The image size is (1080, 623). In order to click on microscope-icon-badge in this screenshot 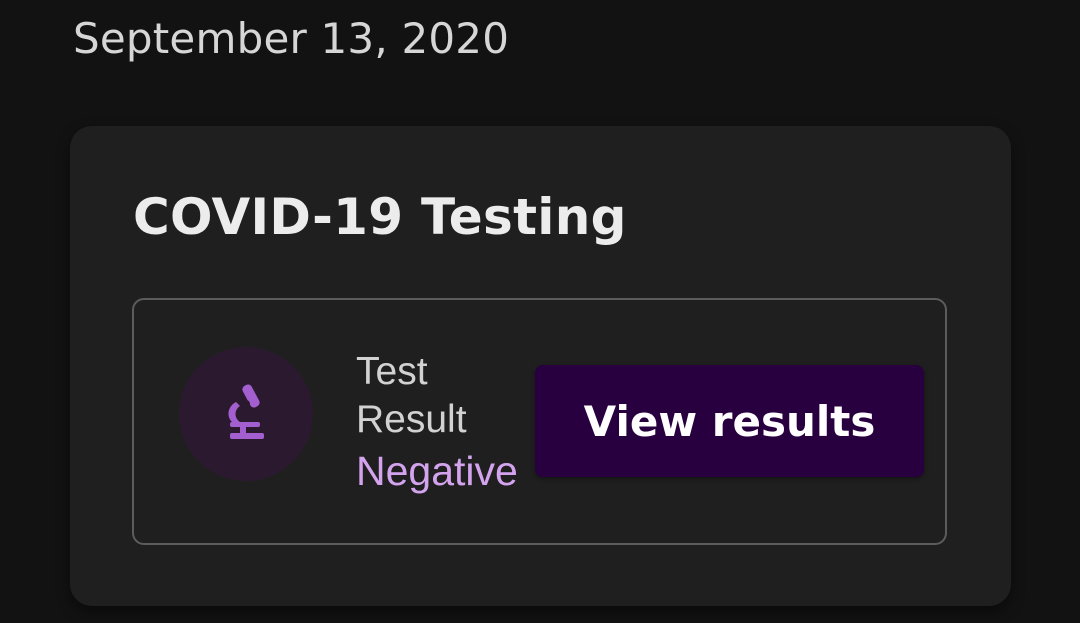, I will do `click(246, 414)`.